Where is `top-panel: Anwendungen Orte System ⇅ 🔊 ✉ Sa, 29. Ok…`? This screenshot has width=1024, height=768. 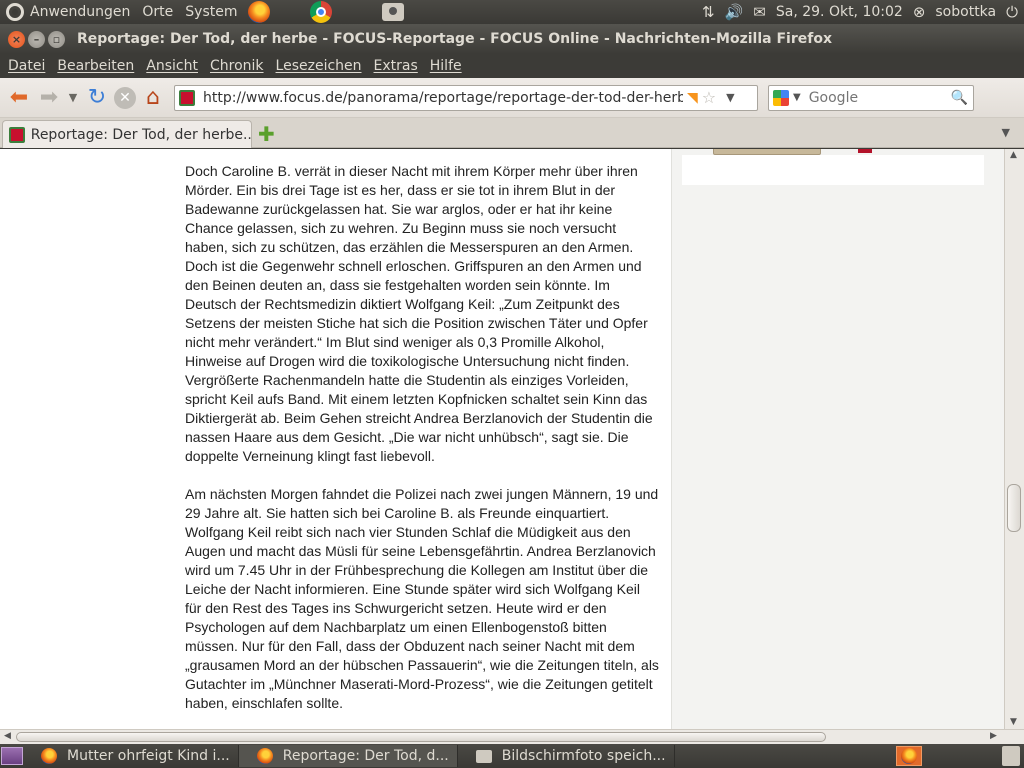 top-panel: Anwendungen Orte System ⇅ 🔊 ✉ Sa, 29. Ok… is located at coordinates (512, 12).